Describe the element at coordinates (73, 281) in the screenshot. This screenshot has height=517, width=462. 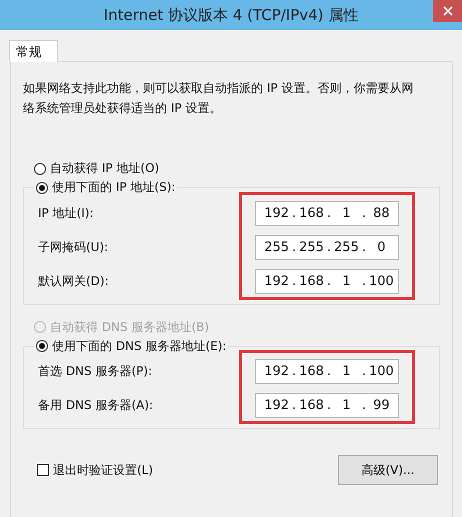
I see `field-label: 默认网关(D):` at that location.